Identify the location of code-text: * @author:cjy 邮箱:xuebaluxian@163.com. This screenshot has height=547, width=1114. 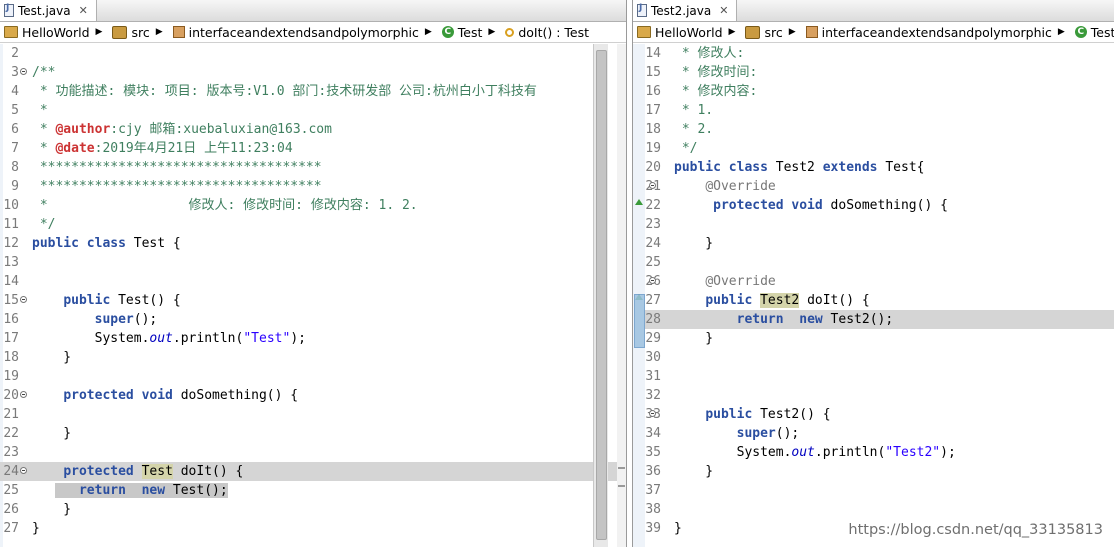
(182, 129).